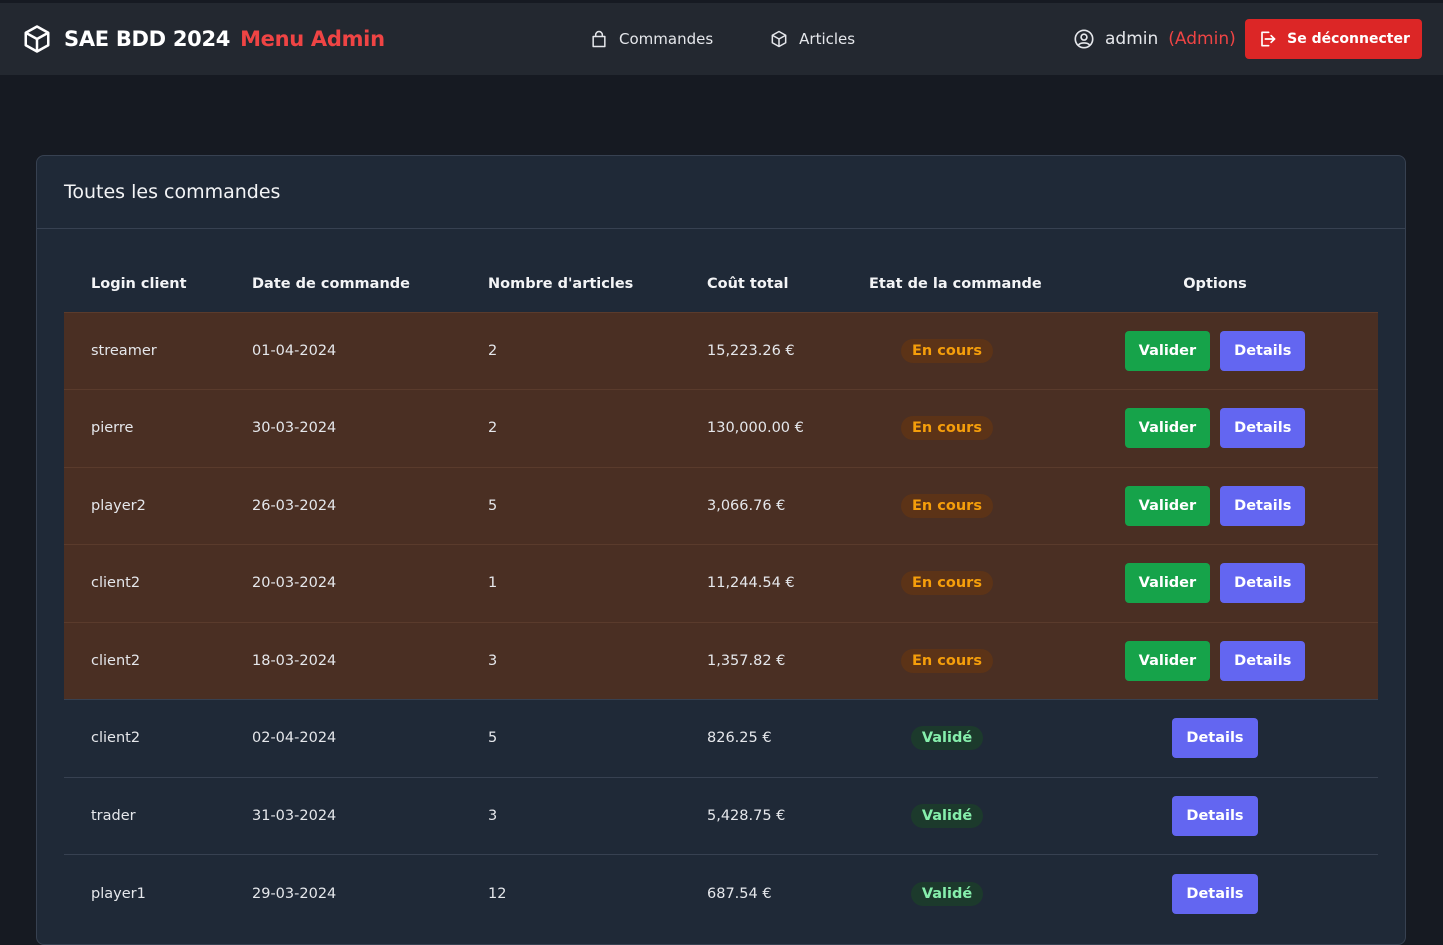  What do you see at coordinates (651, 39) in the screenshot?
I see `nav-commandes: Commandes` at bounding box center [651, 39].